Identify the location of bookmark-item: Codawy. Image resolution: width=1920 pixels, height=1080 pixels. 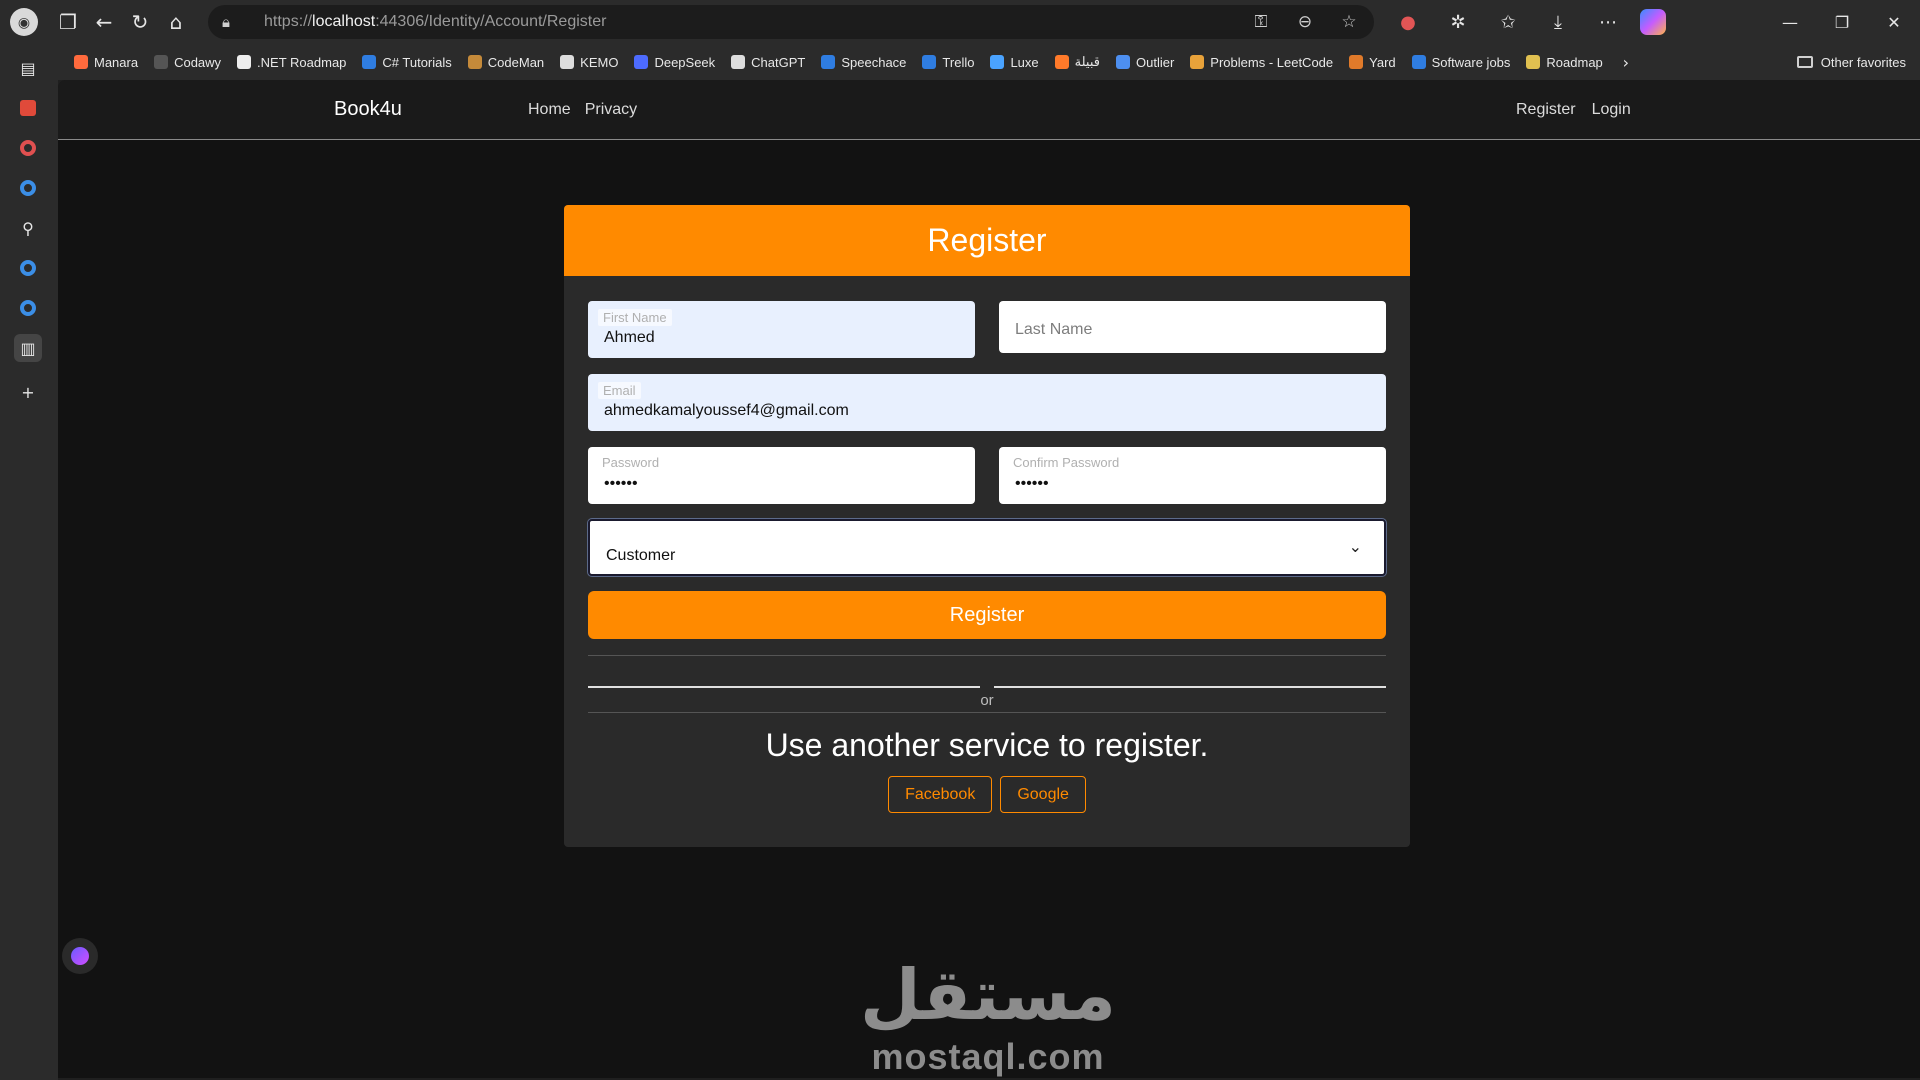
(187, 62).